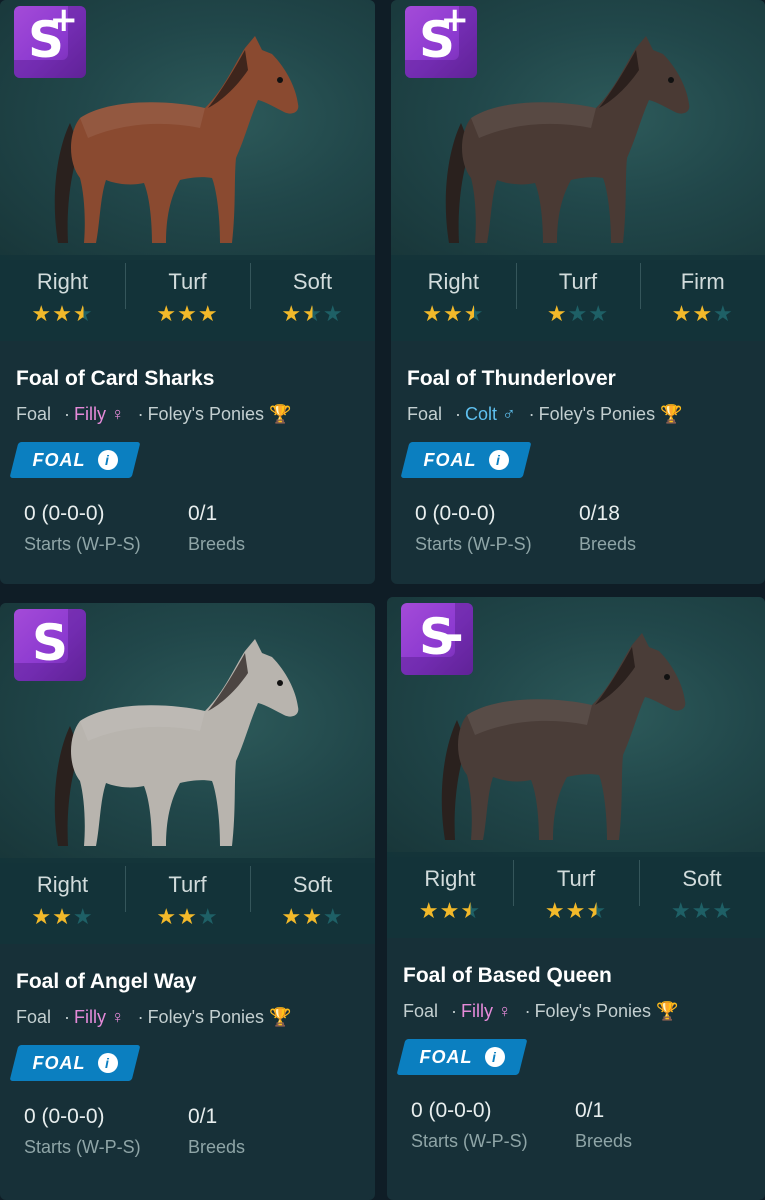  Describe the element at coordinates (312, 281) in the screenshot. I see `stat-label: Soft` at that location.